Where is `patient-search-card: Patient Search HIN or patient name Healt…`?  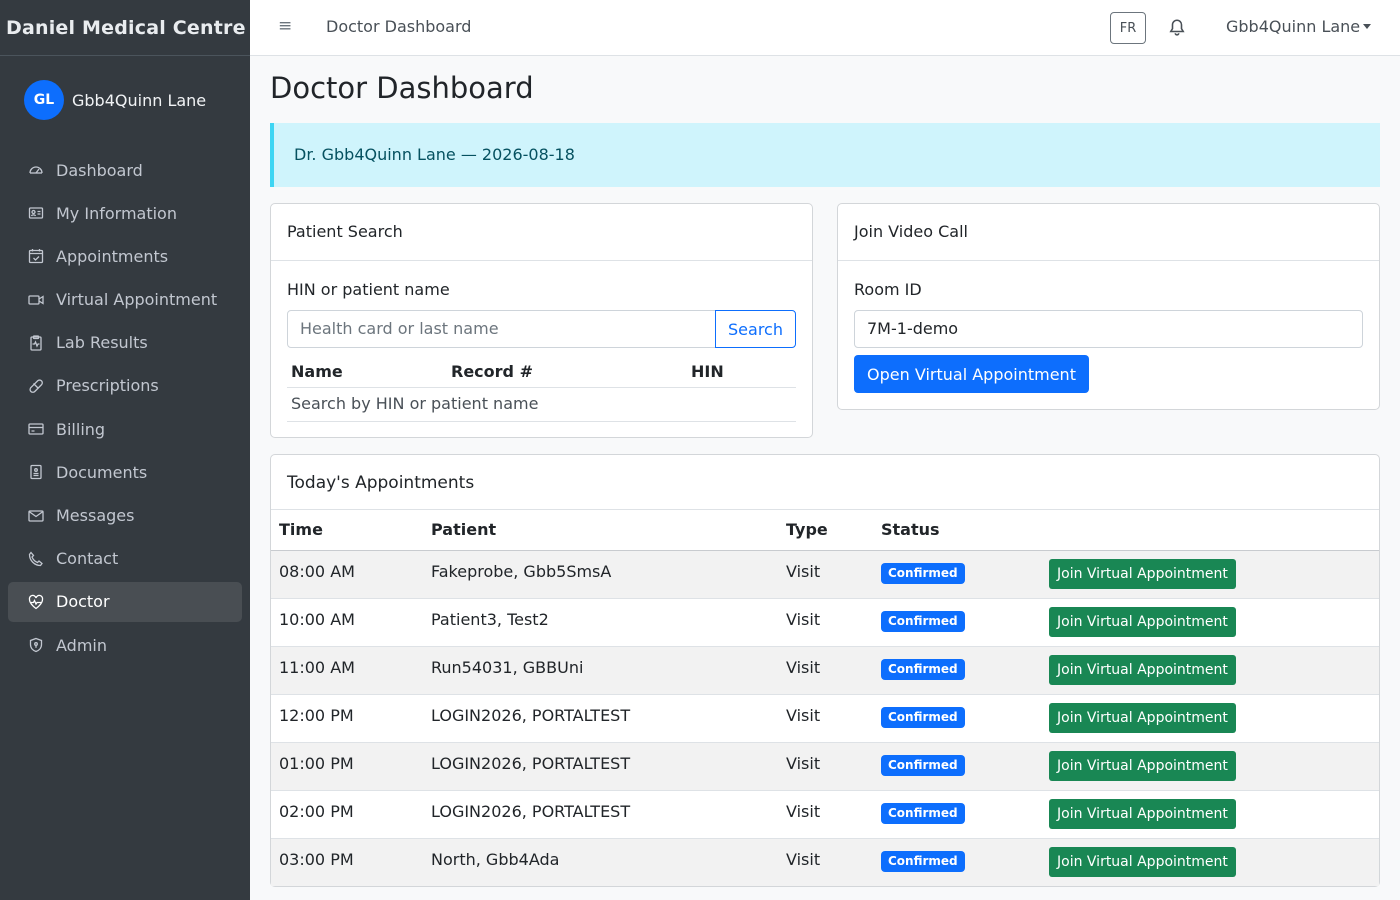 patient-search-card: Patient Search HIN or patient name Healt… is located at coordinates (541, 320).